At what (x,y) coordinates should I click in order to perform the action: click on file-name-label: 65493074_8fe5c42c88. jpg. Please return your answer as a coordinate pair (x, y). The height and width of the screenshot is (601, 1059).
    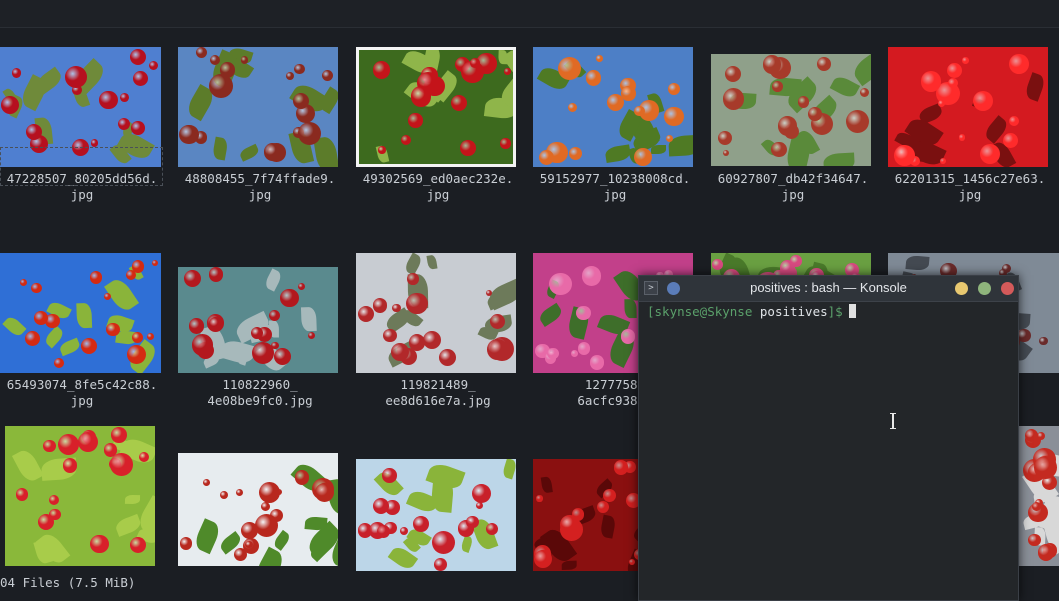
    Looking at the image, I should click on (82, 393).